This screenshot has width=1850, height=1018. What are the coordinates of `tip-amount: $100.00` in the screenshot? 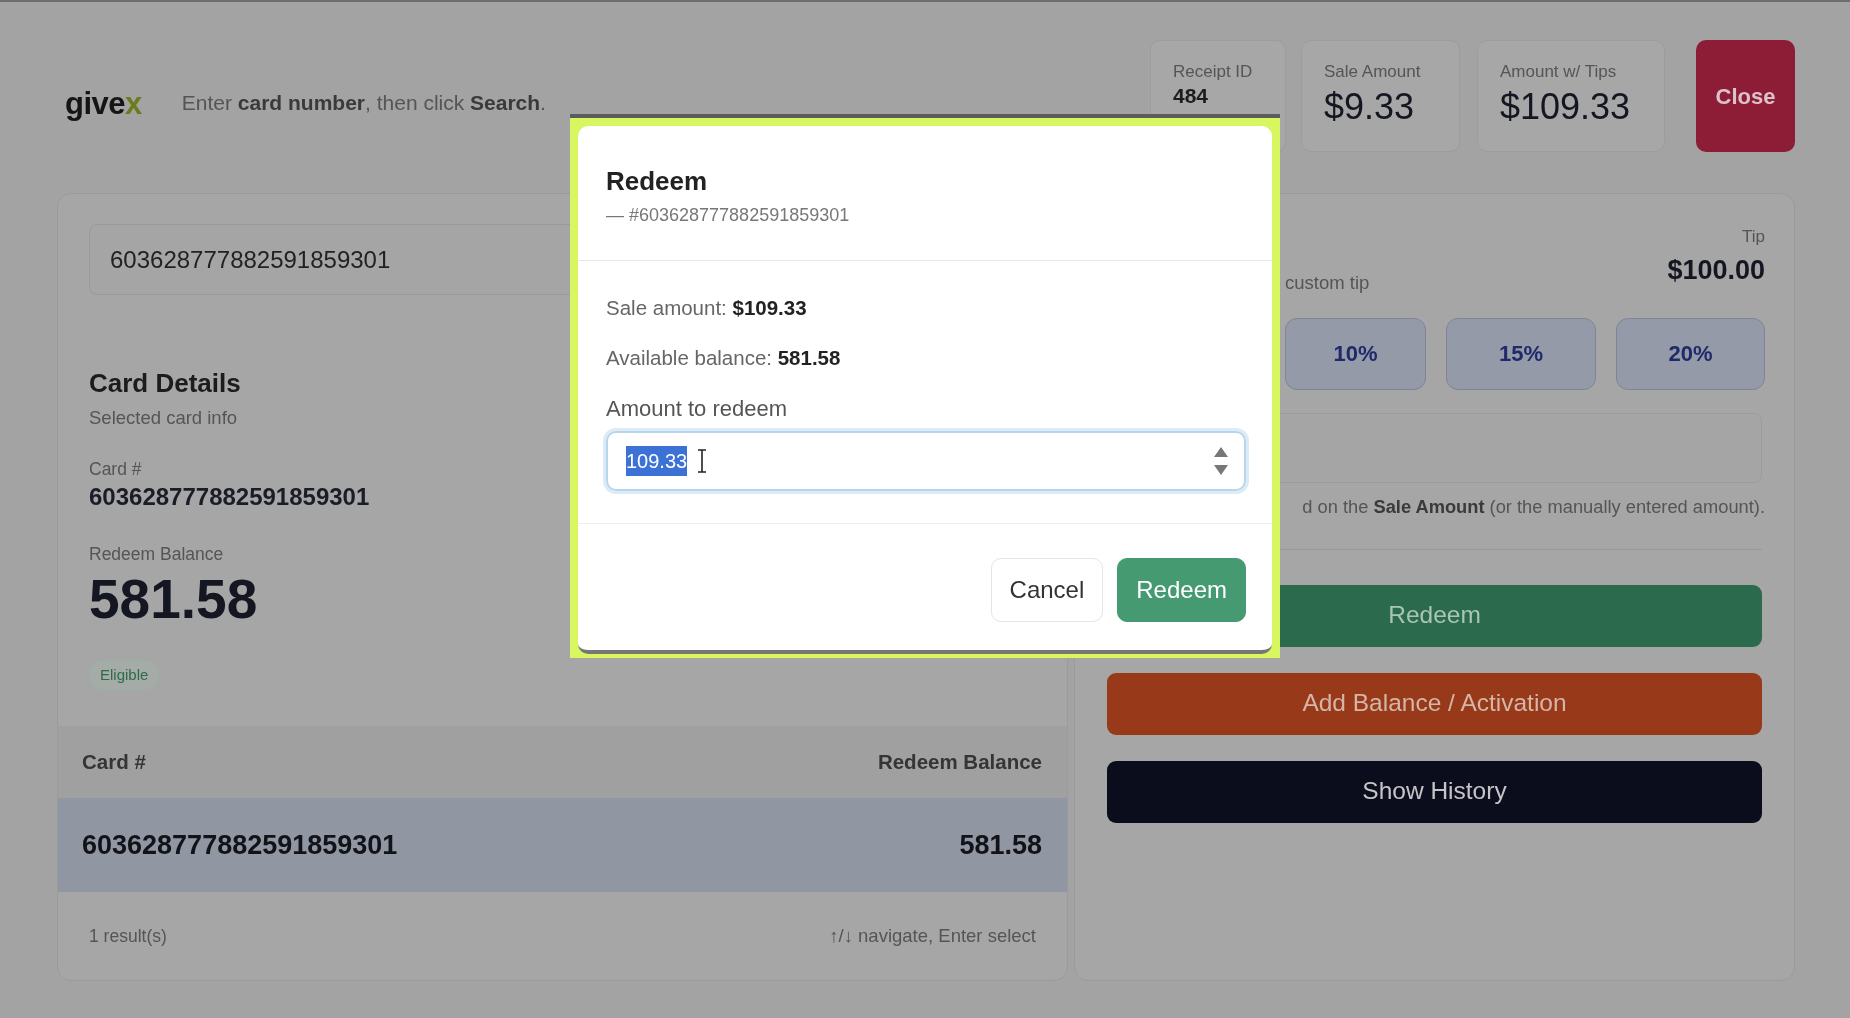 It's located at (1716, 270).